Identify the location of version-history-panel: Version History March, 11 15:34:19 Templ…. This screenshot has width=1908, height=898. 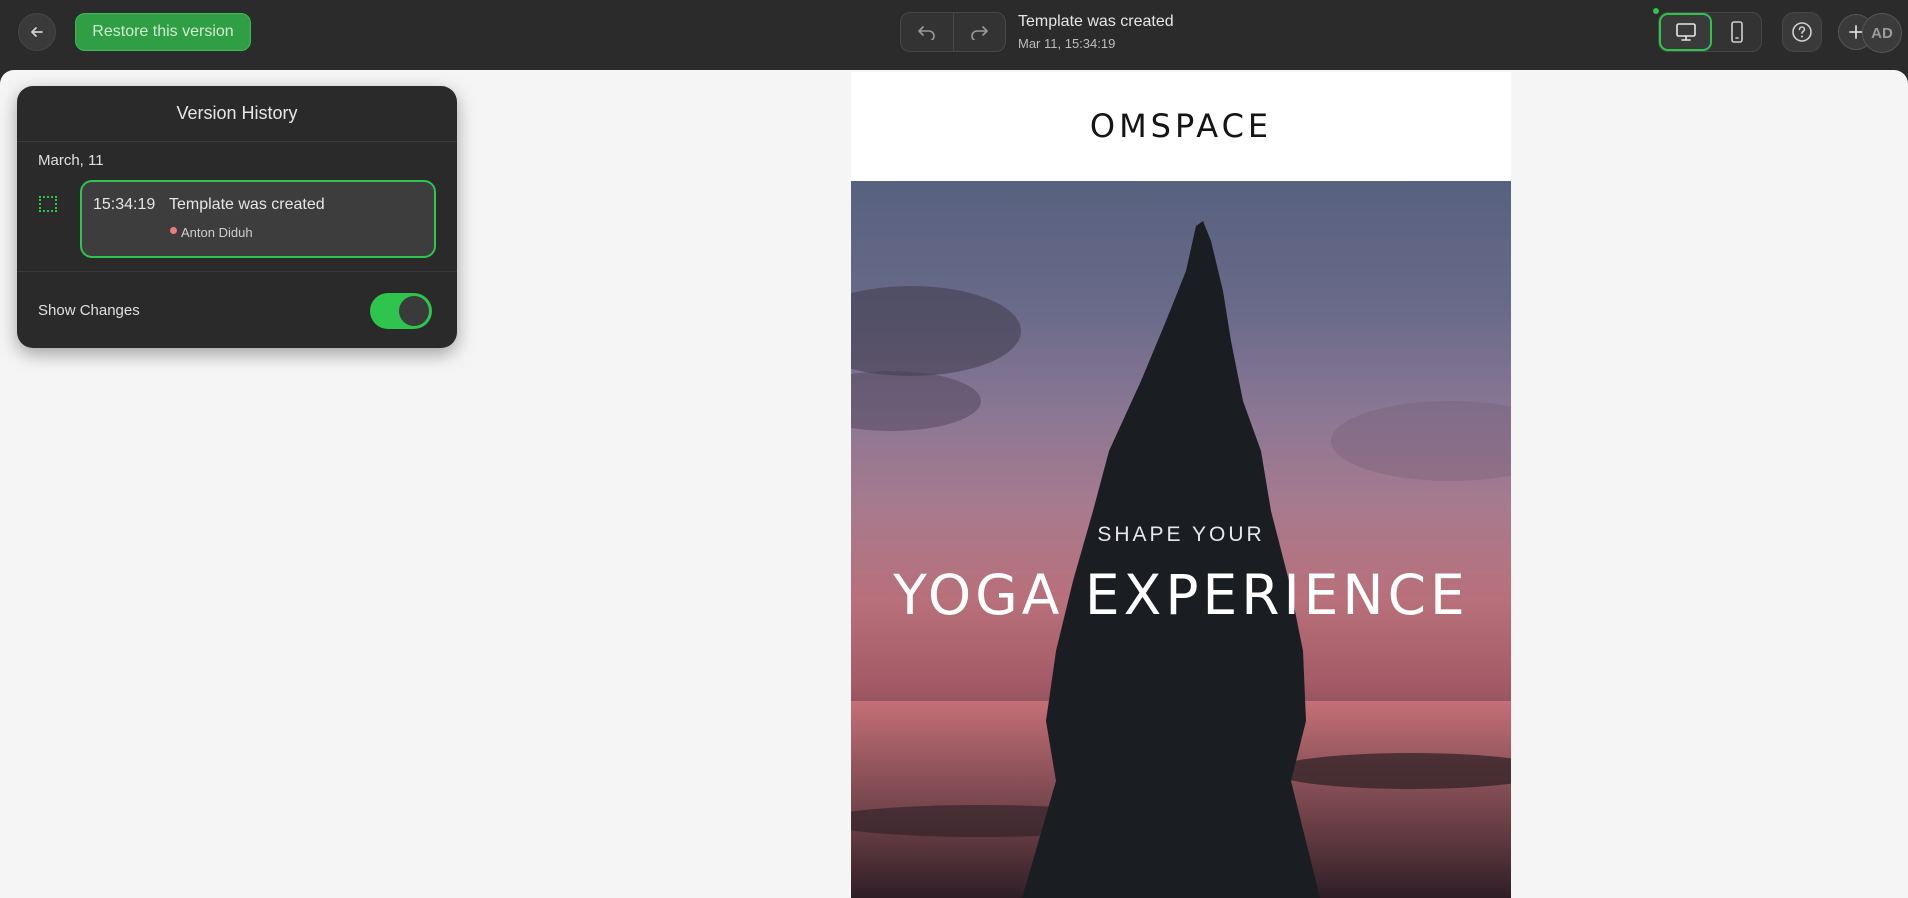
(237, 217).